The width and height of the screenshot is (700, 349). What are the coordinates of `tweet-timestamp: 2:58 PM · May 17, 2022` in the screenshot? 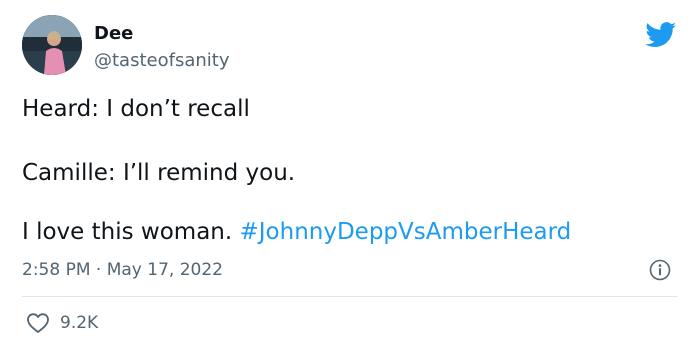 It's located at (122, 270).